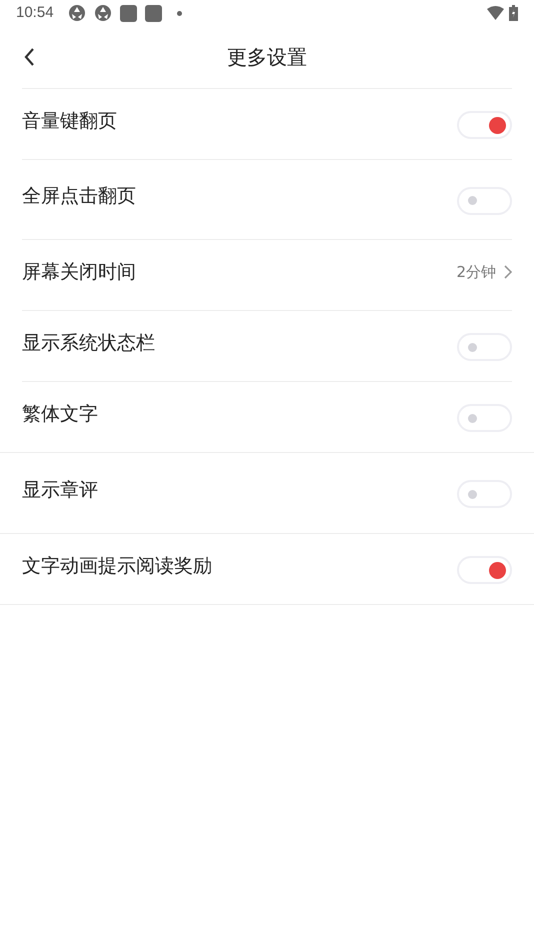  I want to click on setting-label: 显示章评, so click(60, 490).